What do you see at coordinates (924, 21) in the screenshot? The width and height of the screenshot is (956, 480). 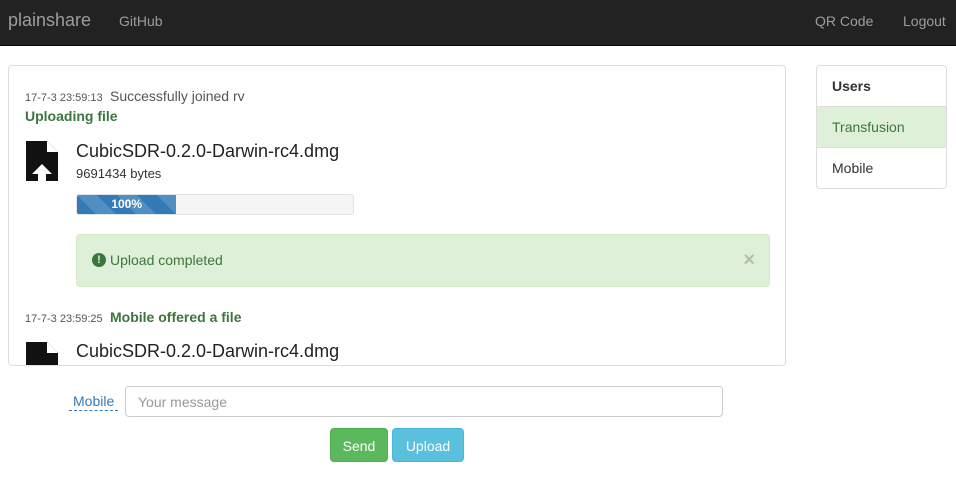 I see `nav-link-logout: Logout` at bounding box center [924, 21].